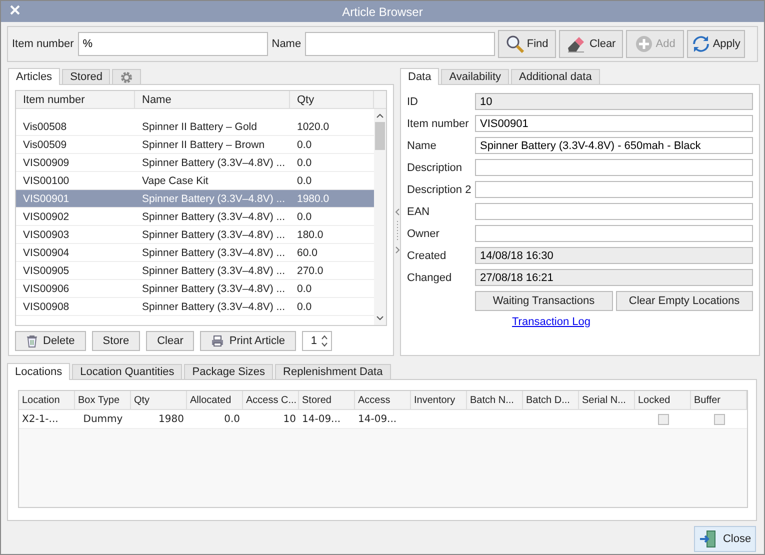 This screenshot has width=765, height=555. What do you see at coordinates (576, 44) in the screenshot?
I see `eraser-icon` at bounding box center [576, 44].